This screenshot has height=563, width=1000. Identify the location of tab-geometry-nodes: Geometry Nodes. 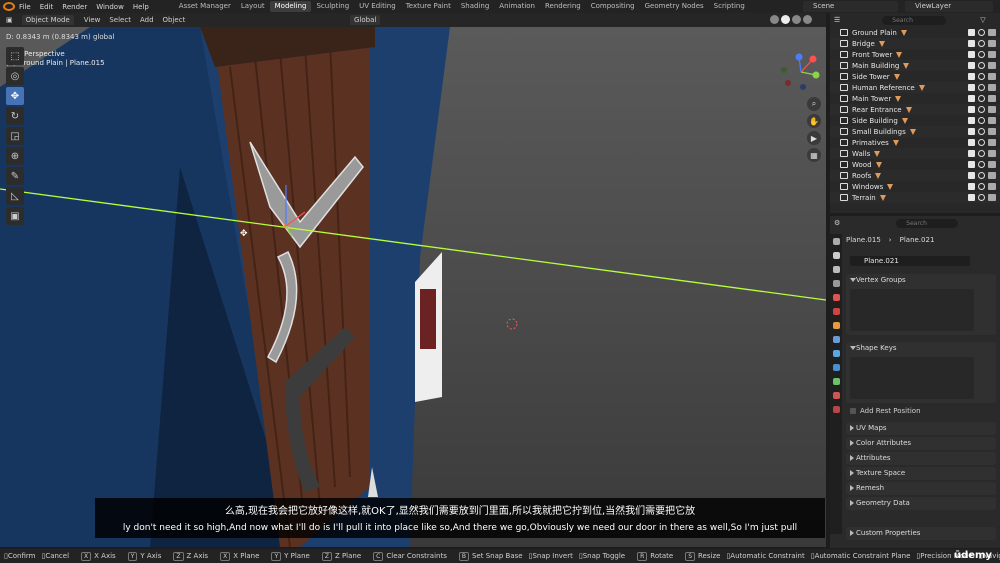
(674, 6).